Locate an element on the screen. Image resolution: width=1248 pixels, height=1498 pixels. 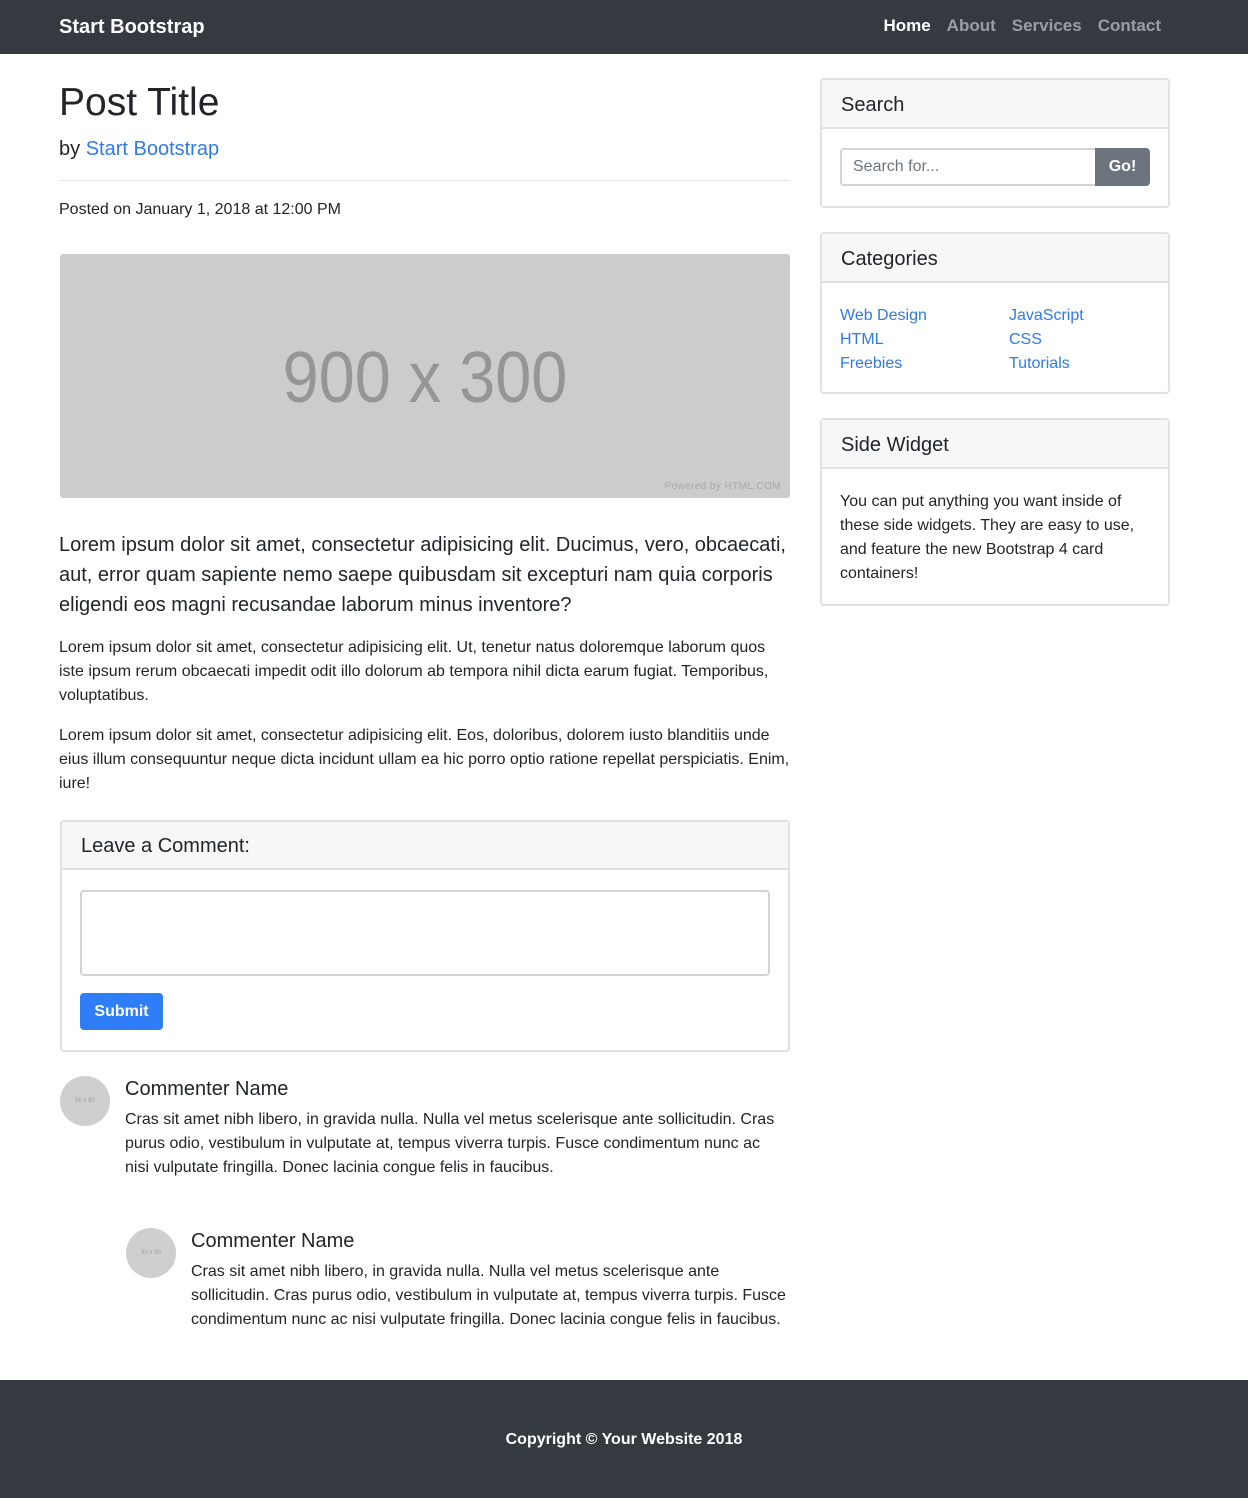
nav-link-services: Services is located at coordinates (1047, 26).